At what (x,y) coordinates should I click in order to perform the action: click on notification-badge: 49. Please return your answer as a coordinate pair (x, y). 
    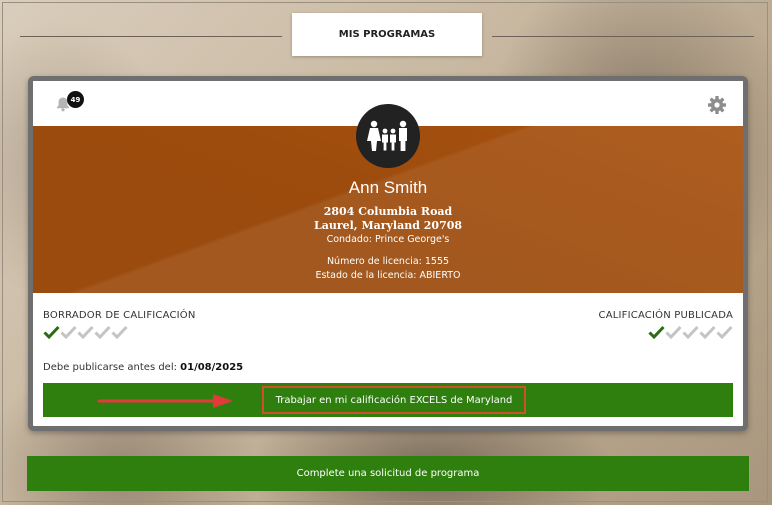
    Looking at the image, I should click on (75, 99).